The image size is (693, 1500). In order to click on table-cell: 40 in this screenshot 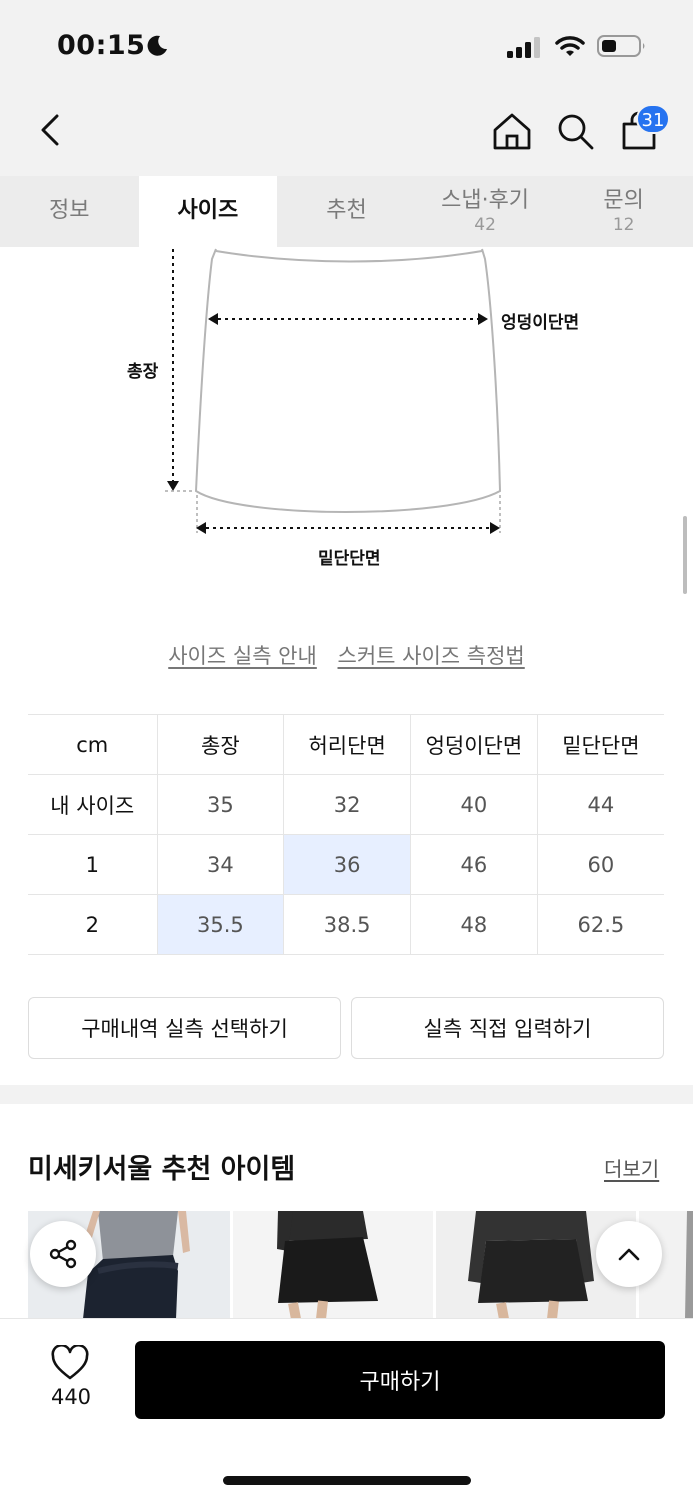, I will do `click(474, 804)`.